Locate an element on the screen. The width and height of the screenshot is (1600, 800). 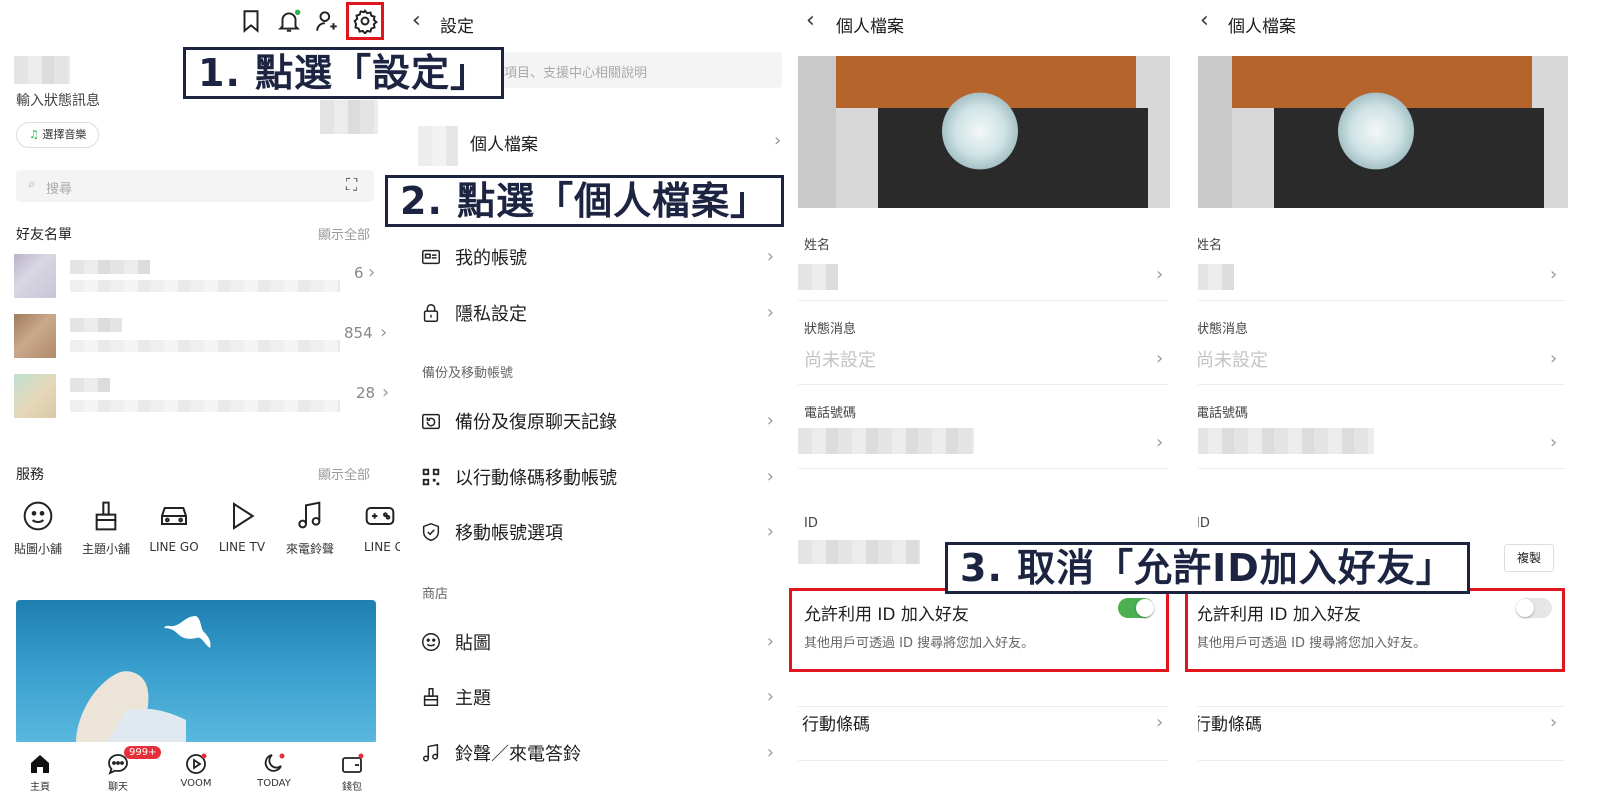
nav-today: TODAY is located at coordinates (274, 770).